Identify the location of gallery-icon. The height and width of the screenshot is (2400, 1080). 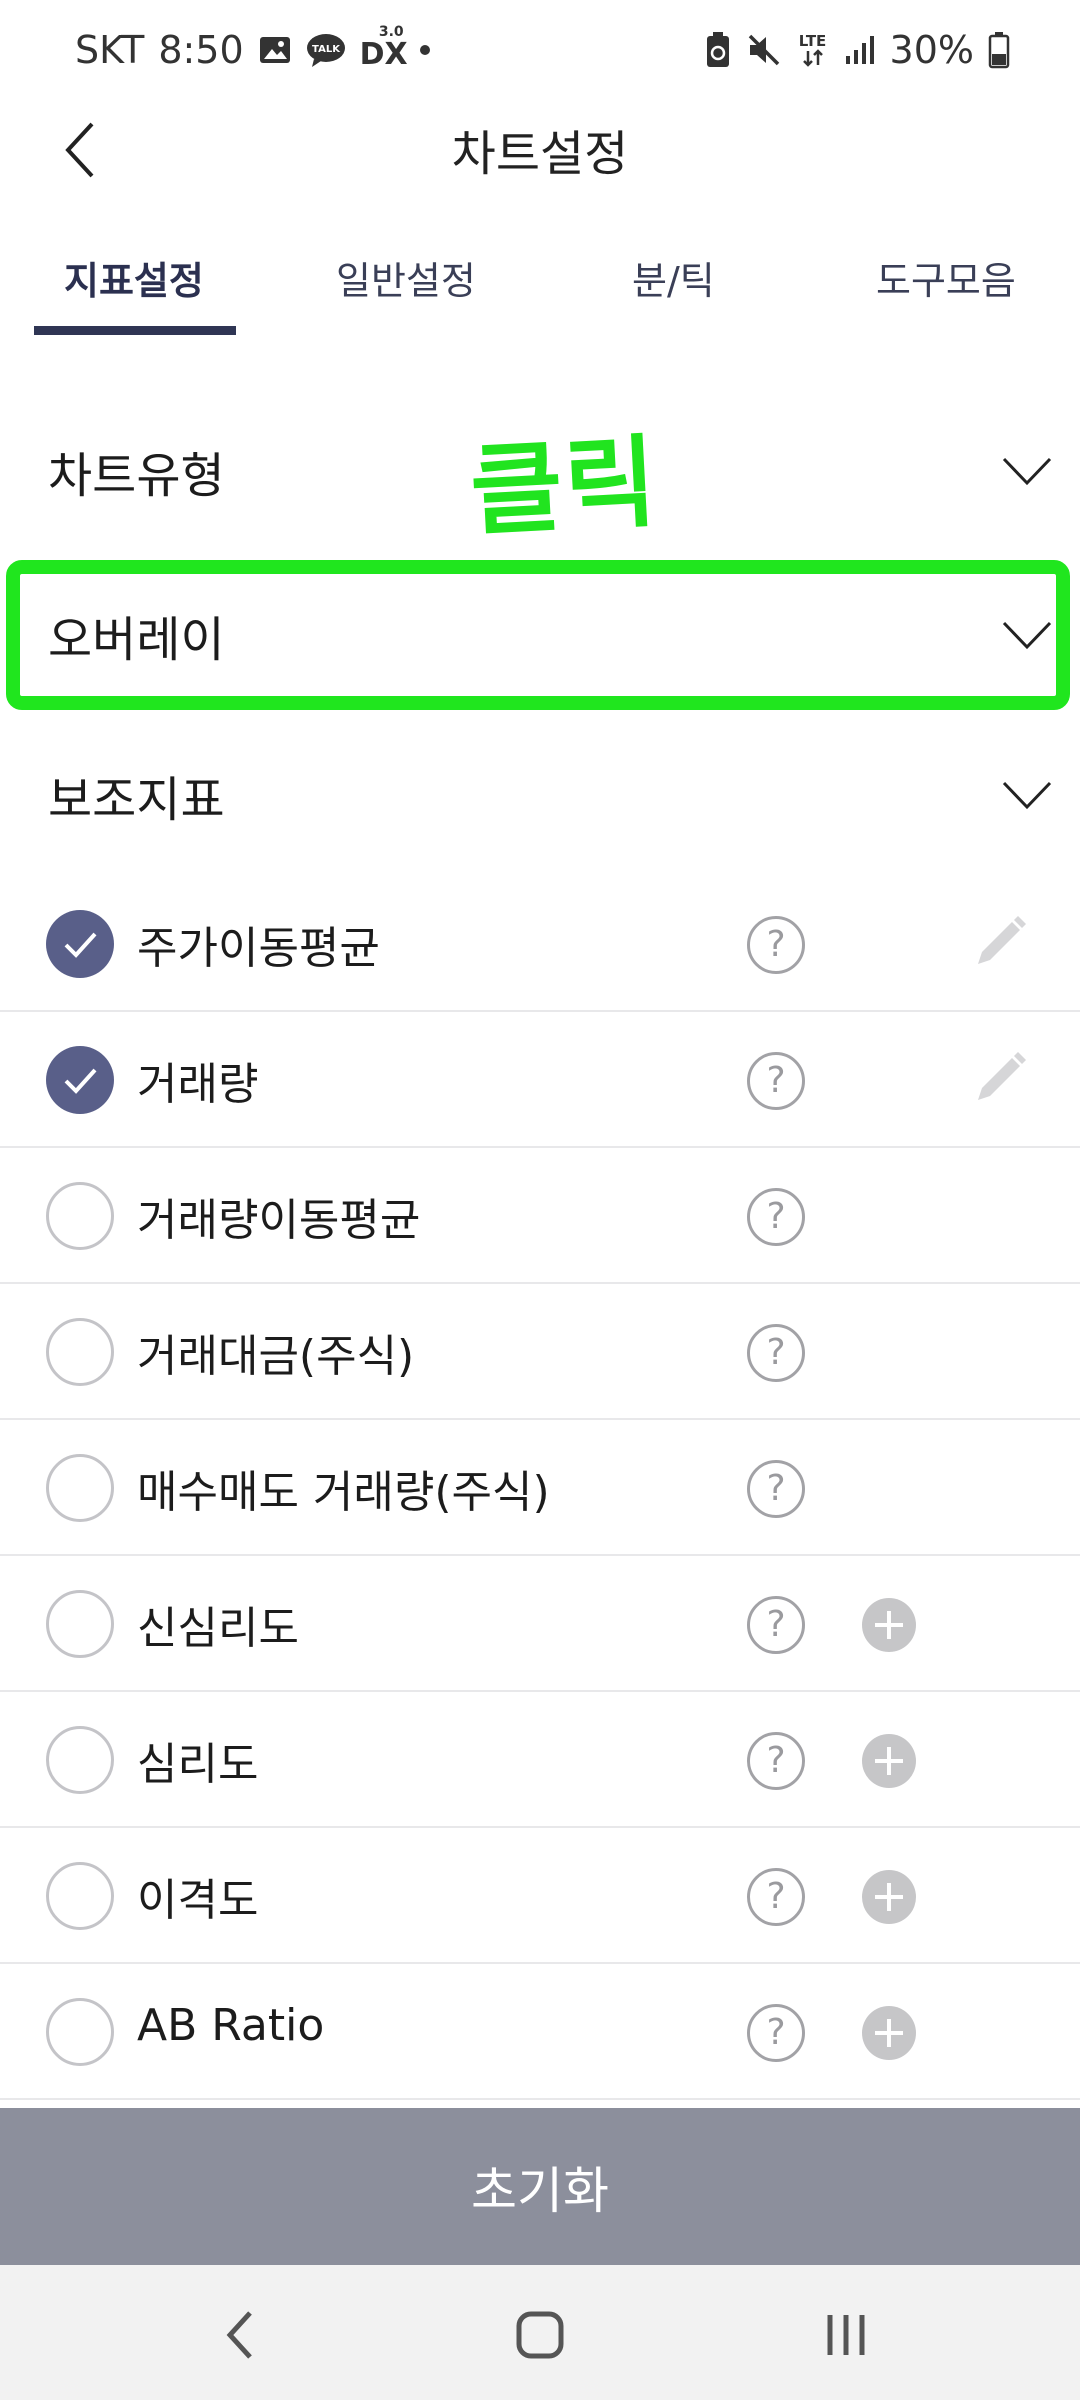
(275, 50).